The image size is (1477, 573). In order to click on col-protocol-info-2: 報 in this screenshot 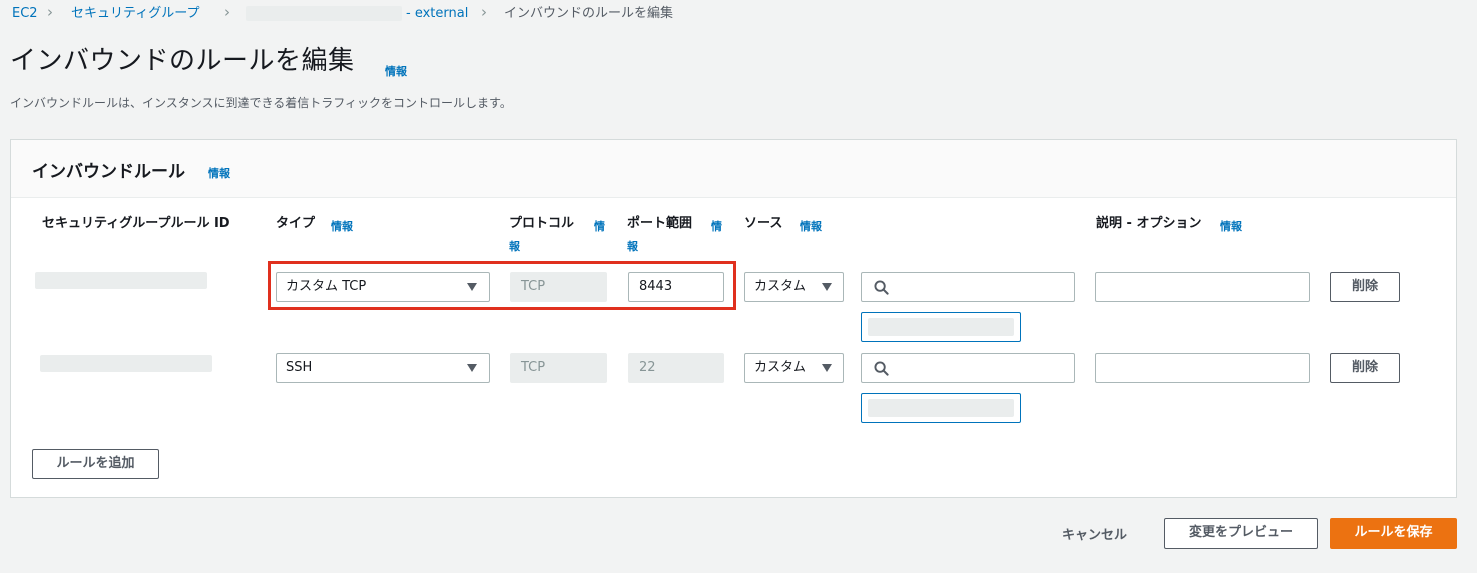, I will do `click(514, 246)`.